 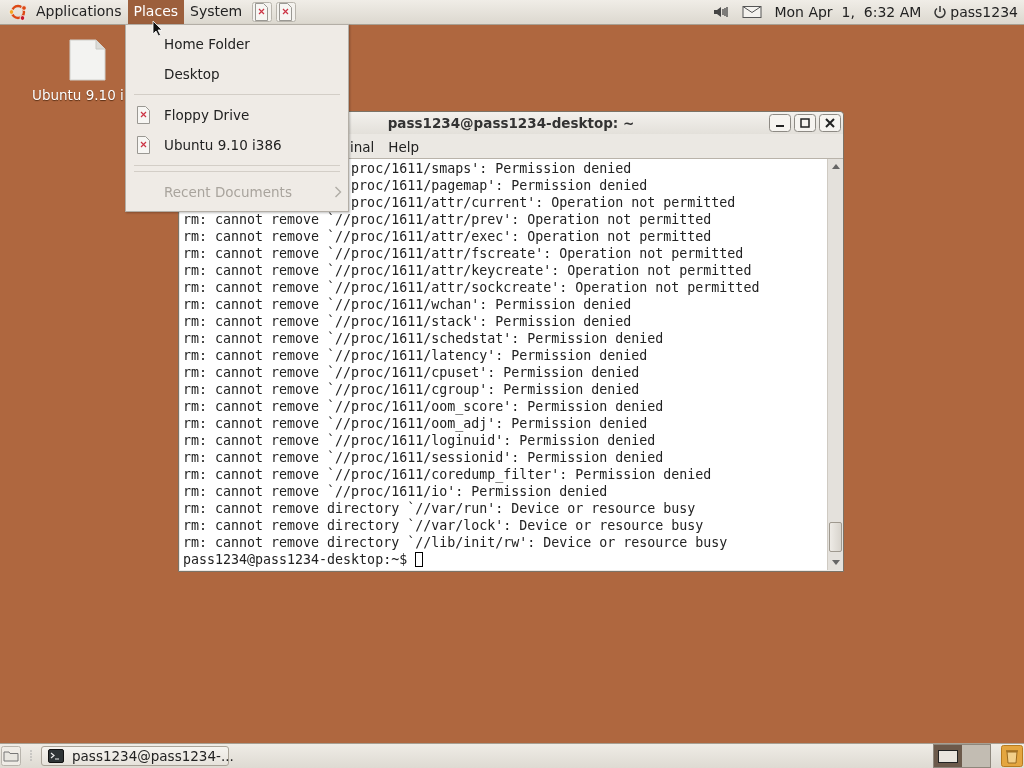 What do you see at coordinates (424, 406) in the screenshot?
I see `terminal-line: rm: cannot remove `//proc/1611/oom_score': Permission denied` at bounding box center [424, 406].